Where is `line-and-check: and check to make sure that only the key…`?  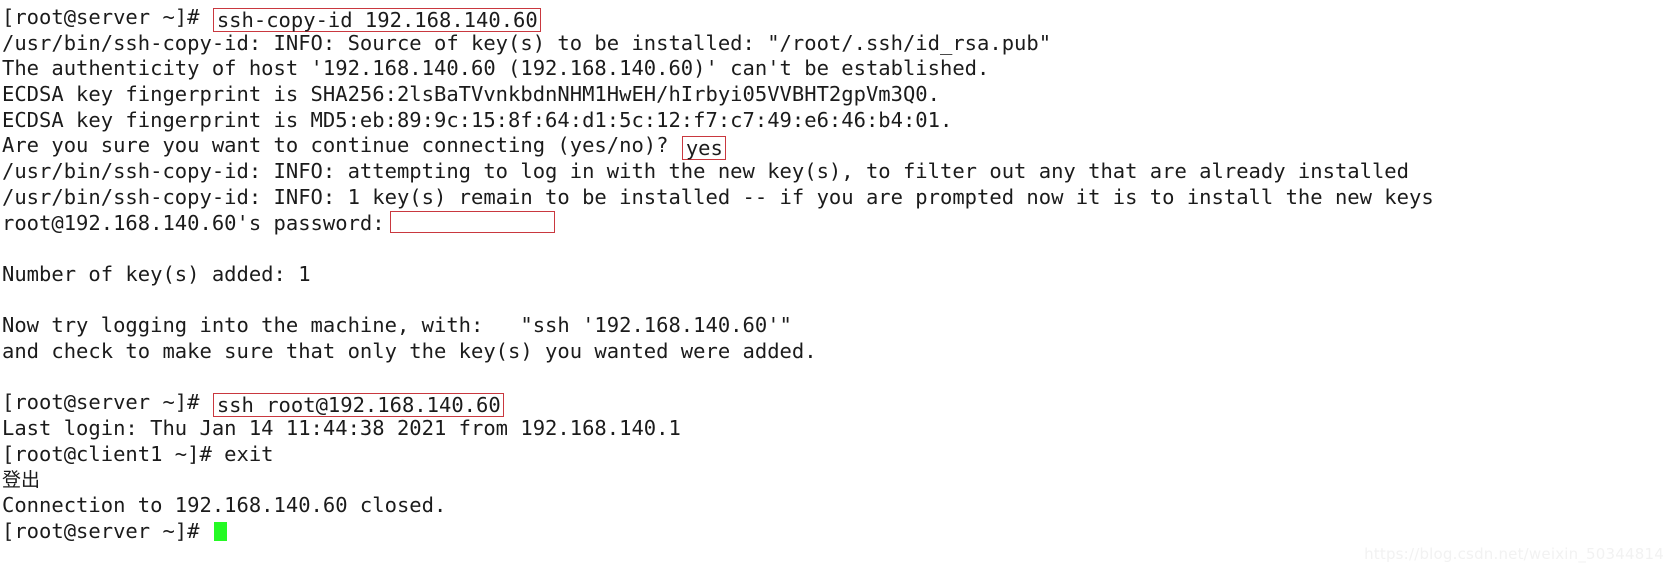 line-and-check: and check to make sure that only the key… is located at coordinates (839, 352).